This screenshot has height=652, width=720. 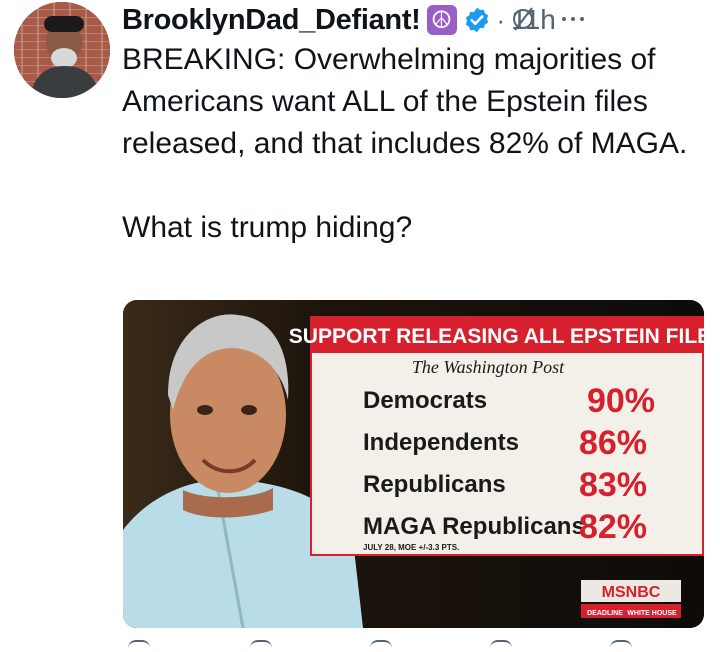 What do you see at coordinates (605, 613) in the screenshot?
I see `show-name: DEADLINE` at bounding box center [605, 613].